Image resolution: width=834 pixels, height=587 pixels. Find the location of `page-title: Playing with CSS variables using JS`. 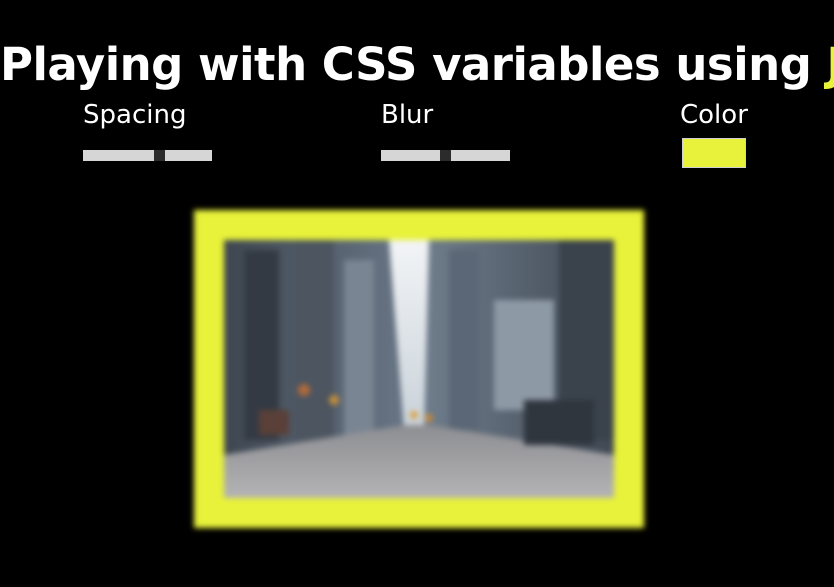

page-title: Playing with CSS variables using JS is located at coordinates (417, 65).